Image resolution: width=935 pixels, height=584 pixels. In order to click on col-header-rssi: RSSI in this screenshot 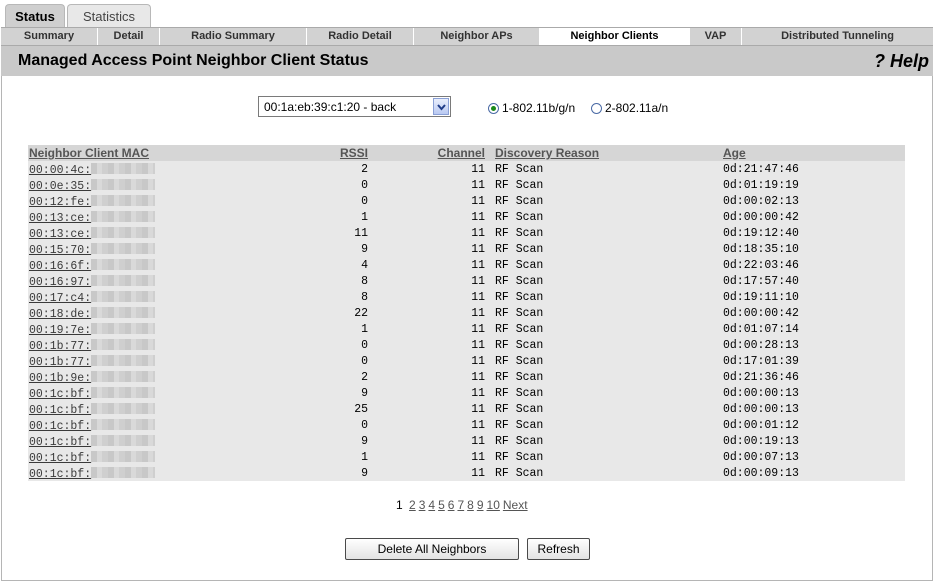, I will do `click(354, 153)`.